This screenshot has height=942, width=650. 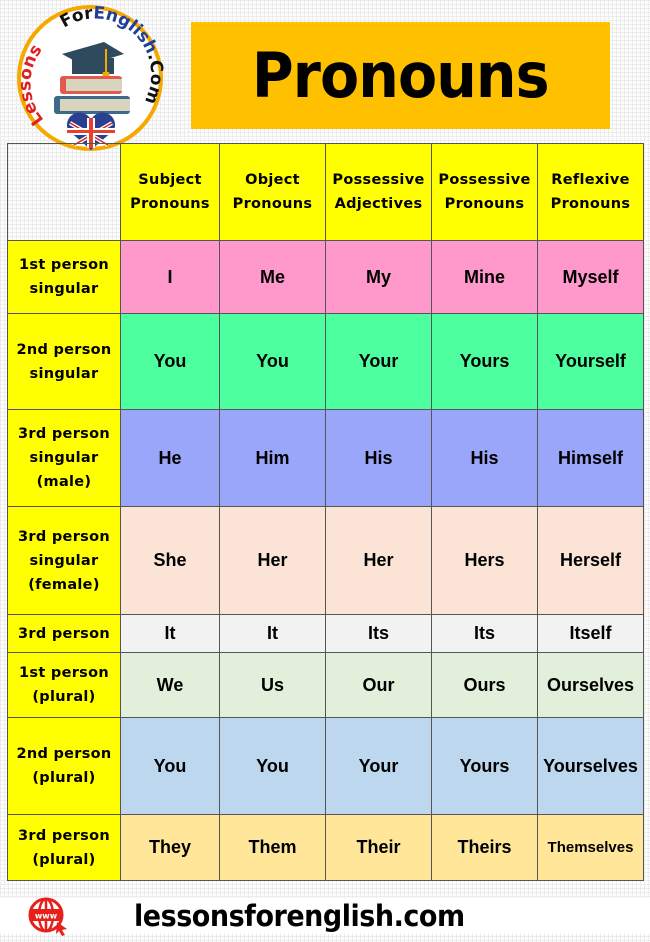 I want to click on pronoun-cell: Him, so click(x=272, y=458).